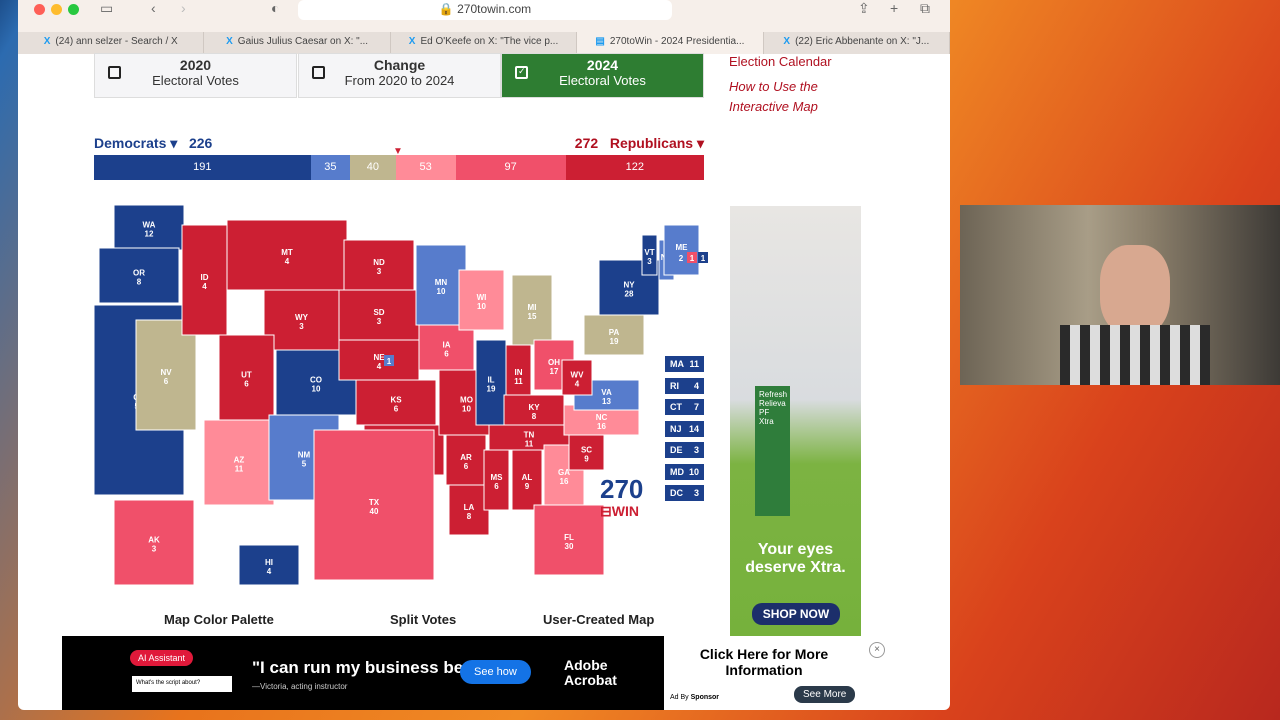 The image size is (1280, 720). What do you see at coordinates (676, 407) in the screenshot?
I see `state-label: CT` at bounding box center [676, 407].